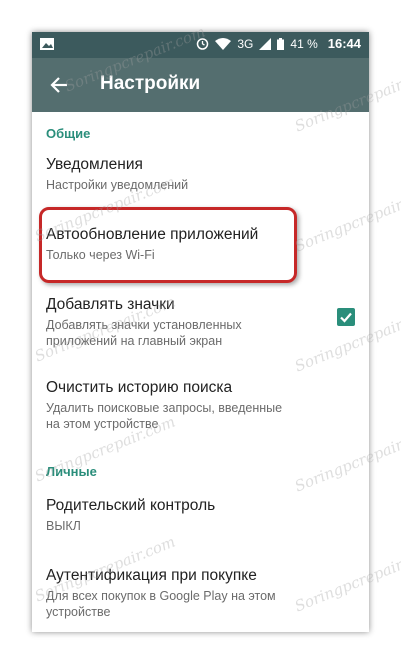  What do you see at coordinates (151, 575) in the screenshot?
I see `item-title: Аутентификация при покупке` at bounding box center [151, 575].